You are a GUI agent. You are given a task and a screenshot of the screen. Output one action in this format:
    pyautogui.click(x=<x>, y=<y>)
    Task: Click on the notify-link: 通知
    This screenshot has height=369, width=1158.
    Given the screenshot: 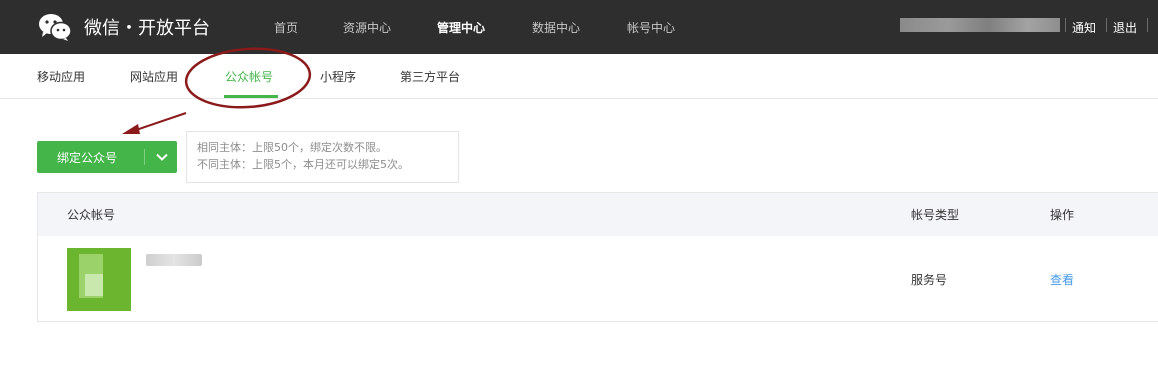 What is the action you would take?
    pyautogui.click(x=1084, y=27)
    